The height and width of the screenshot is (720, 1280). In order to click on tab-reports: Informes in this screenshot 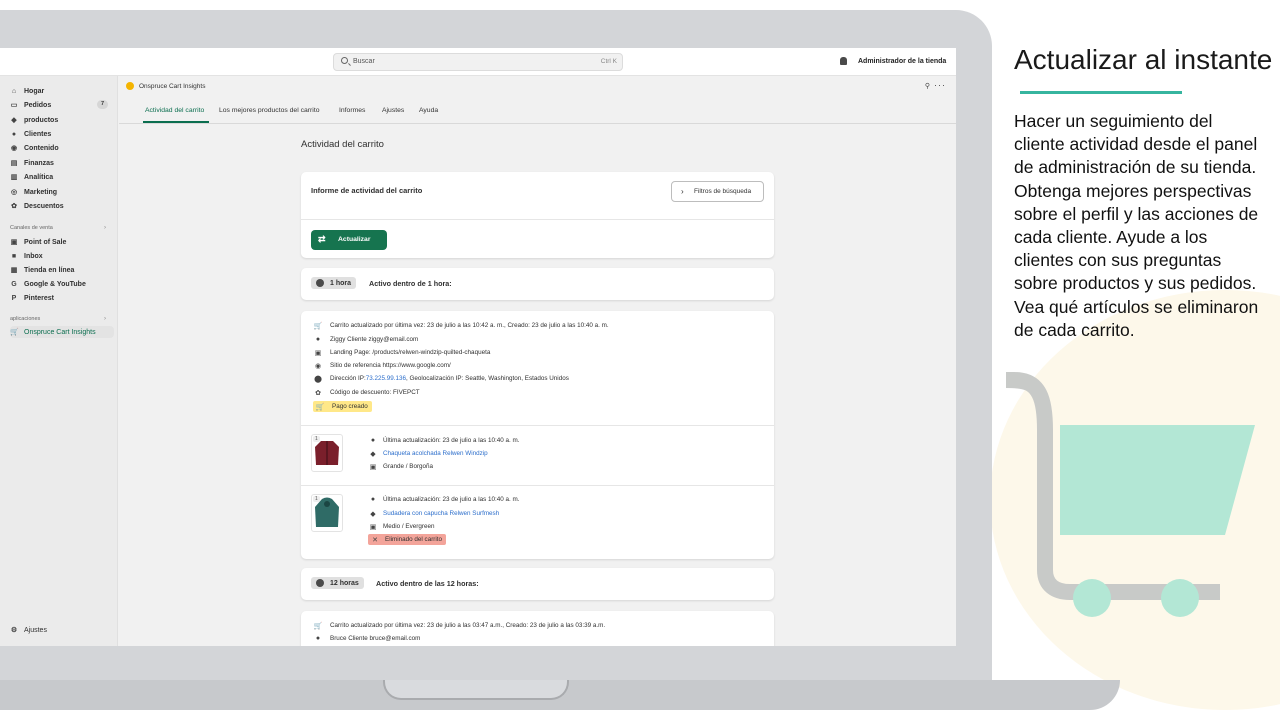, I will do `click(352, 110)`.